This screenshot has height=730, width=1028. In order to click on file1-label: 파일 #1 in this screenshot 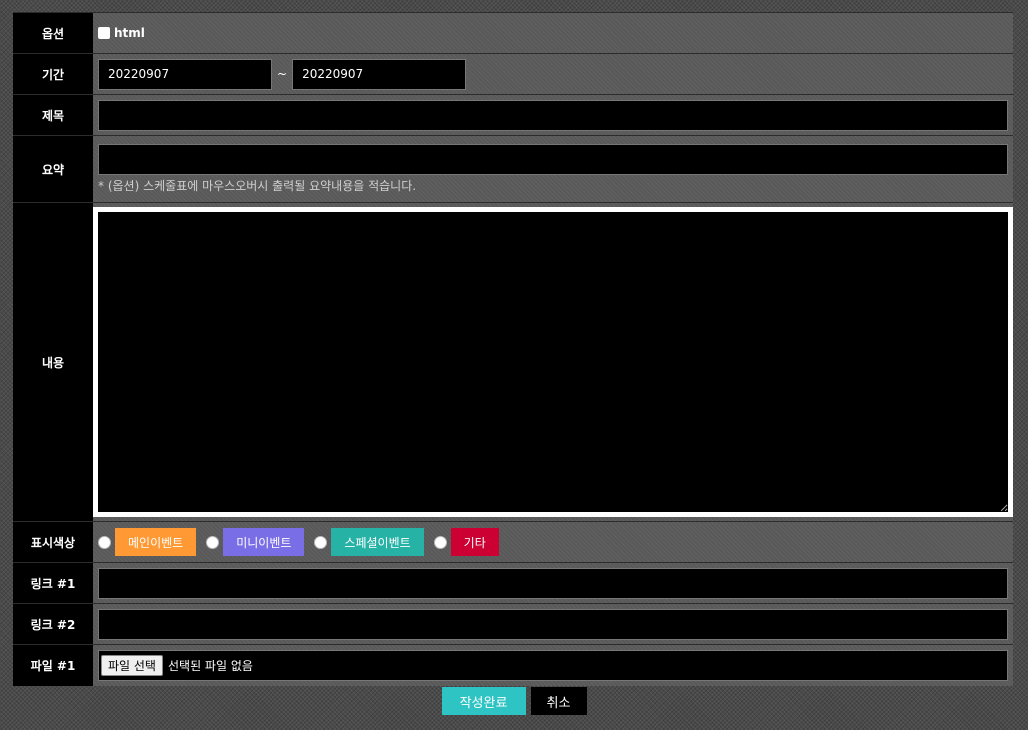, I will do `click(53, 665)`.